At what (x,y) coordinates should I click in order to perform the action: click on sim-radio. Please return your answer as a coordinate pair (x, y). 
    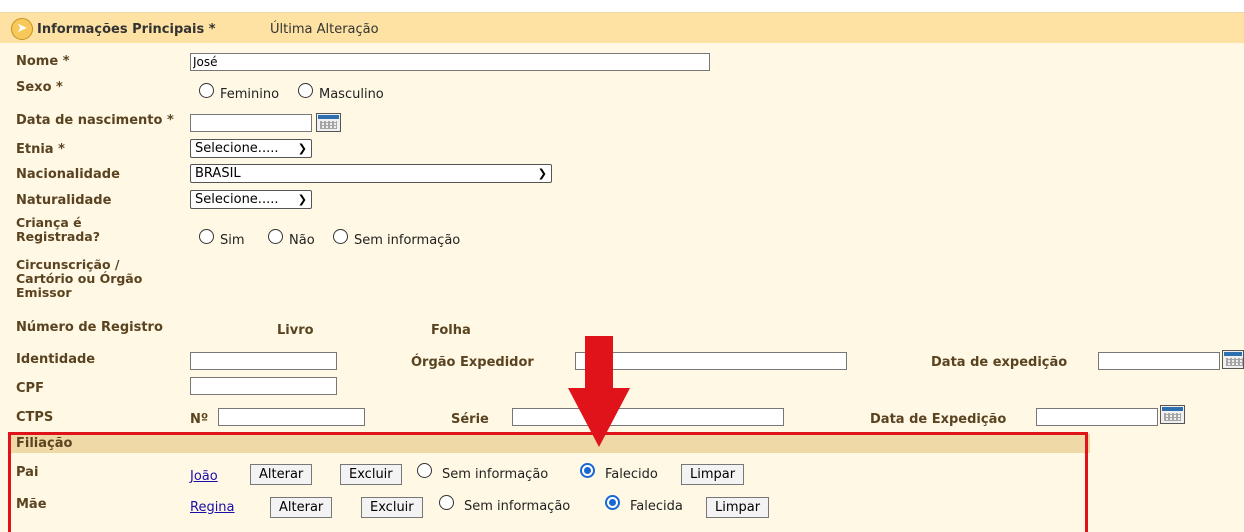
    Looking at the image, I should click on (206, 236).